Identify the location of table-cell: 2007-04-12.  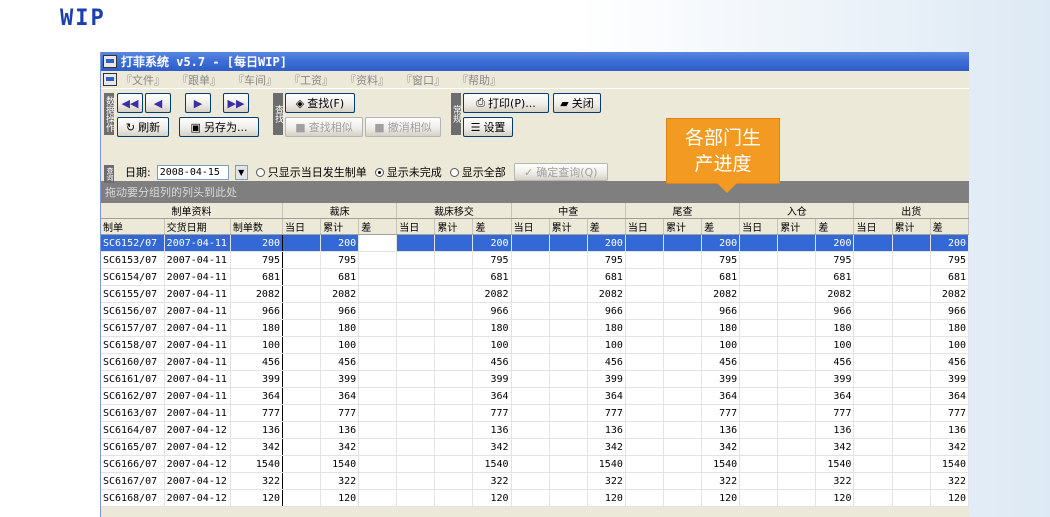
(197, 430).